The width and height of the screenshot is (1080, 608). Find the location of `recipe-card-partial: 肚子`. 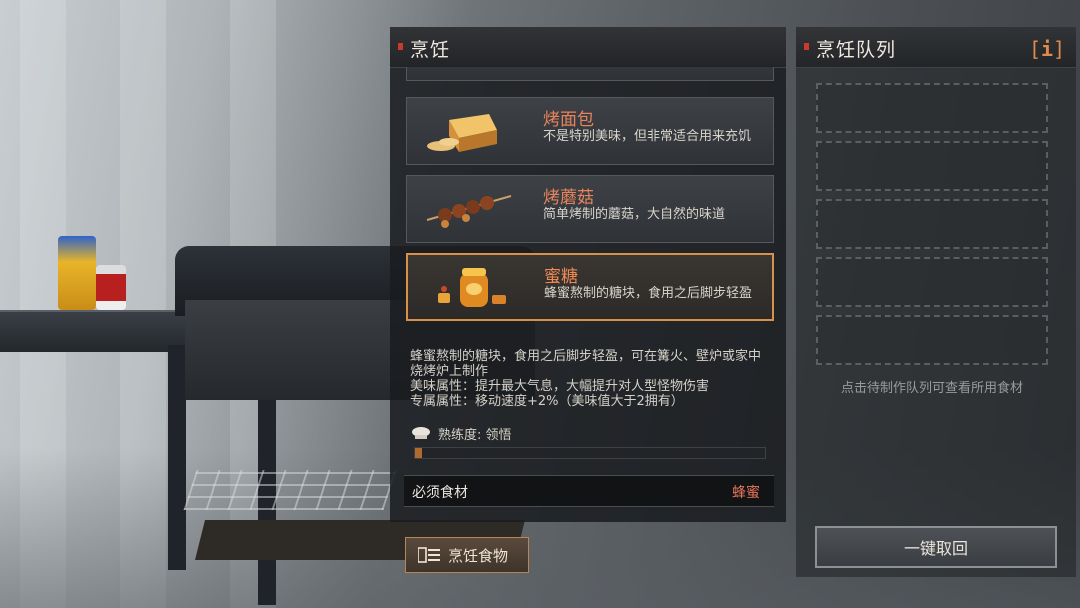

recipe-card-partial: 肚子 is located at coordinates (590, 74).